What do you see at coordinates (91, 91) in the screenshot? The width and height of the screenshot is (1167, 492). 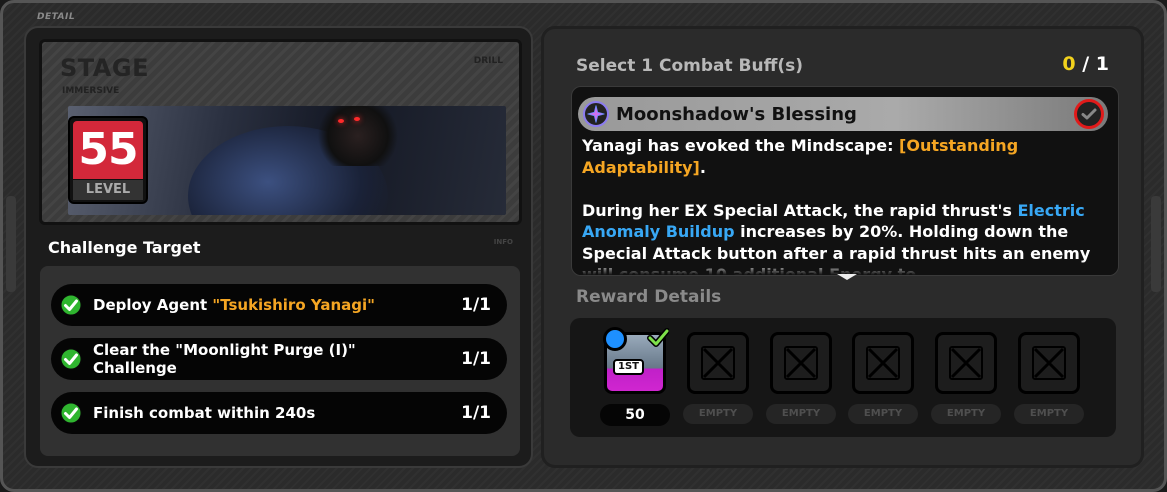 I see `stage-subtitle: IMMERSIVE` at bounding box center [91, 91].